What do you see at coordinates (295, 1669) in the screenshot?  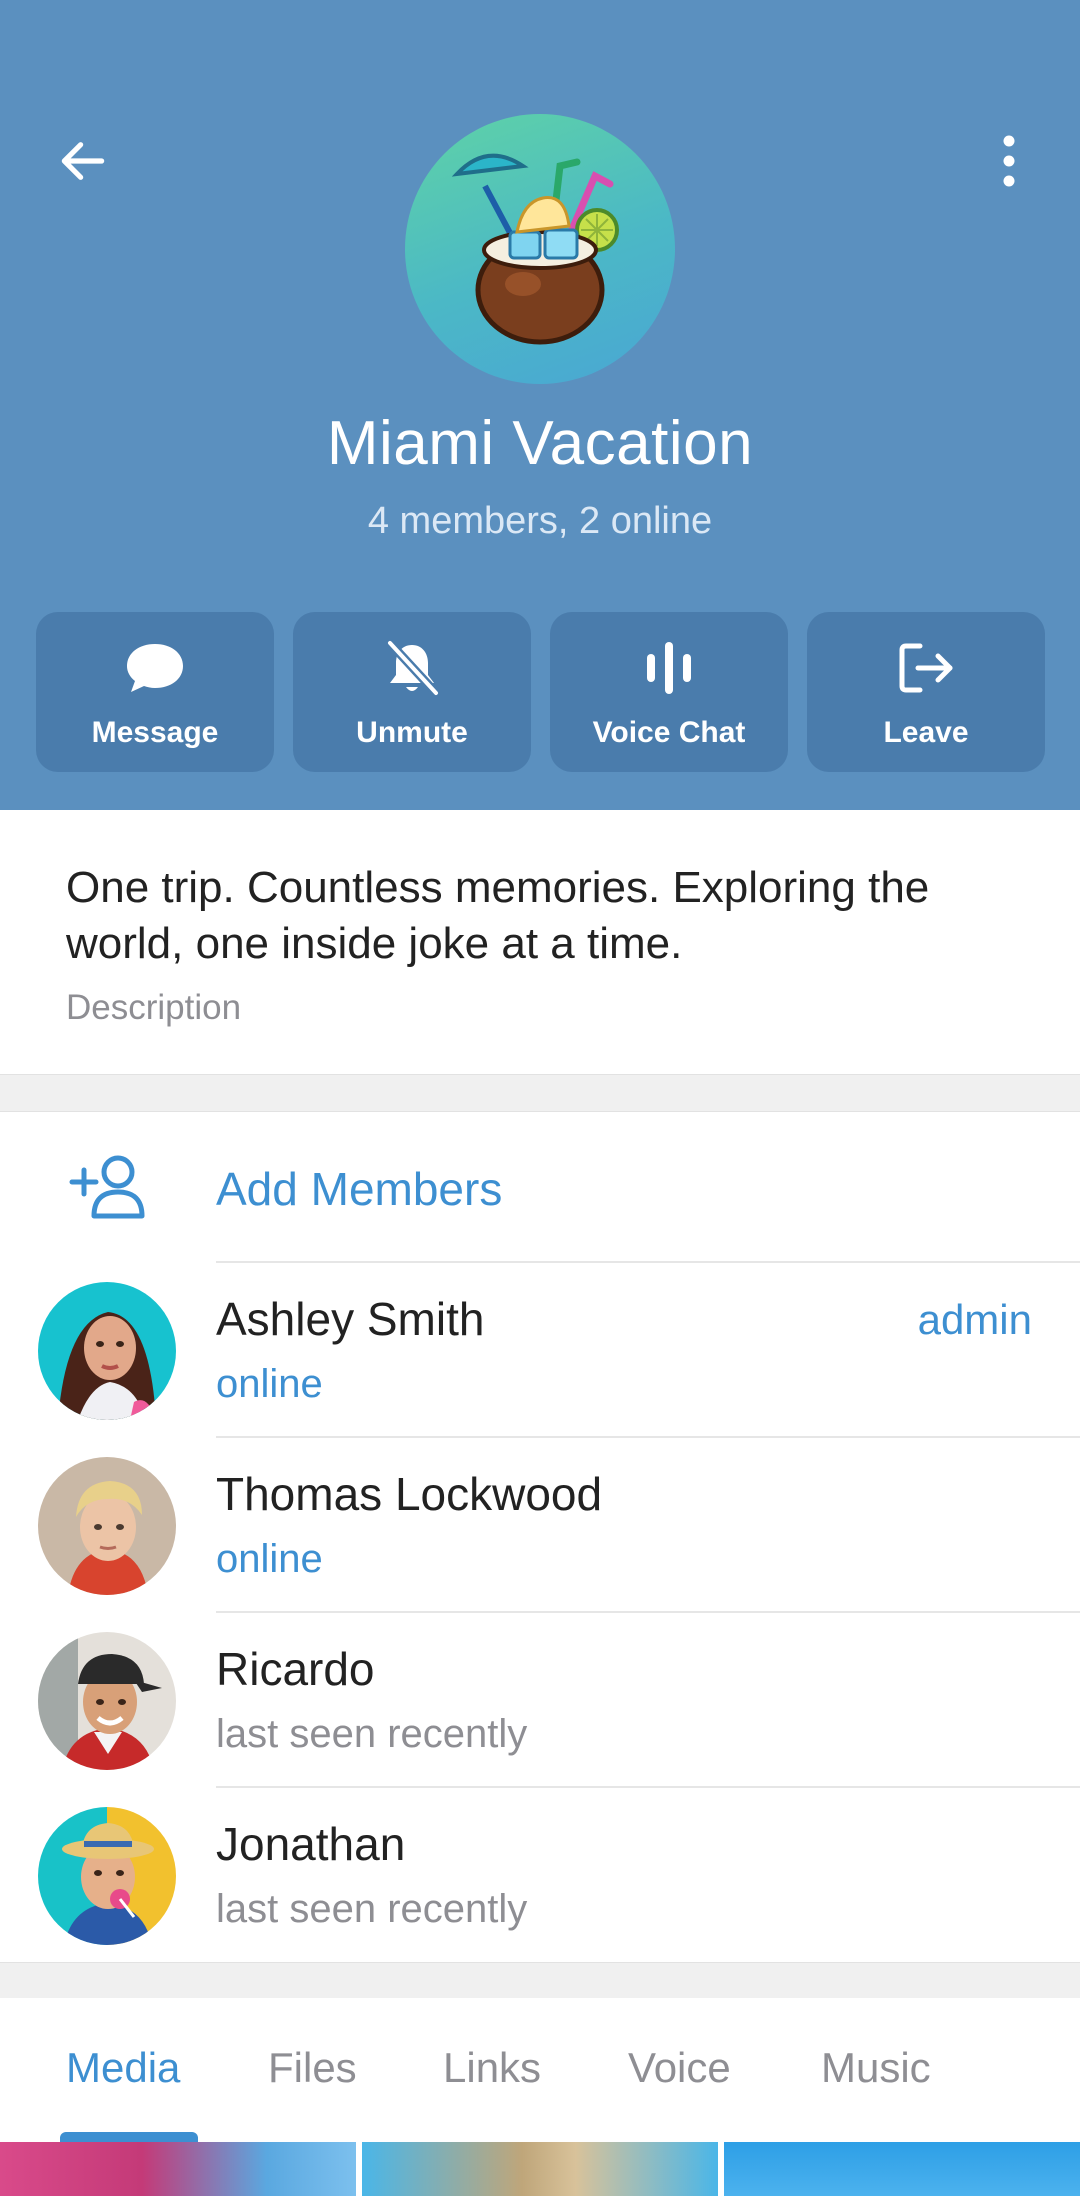 I see `member-name: Ricardo` at bounding box center [295, 1669].